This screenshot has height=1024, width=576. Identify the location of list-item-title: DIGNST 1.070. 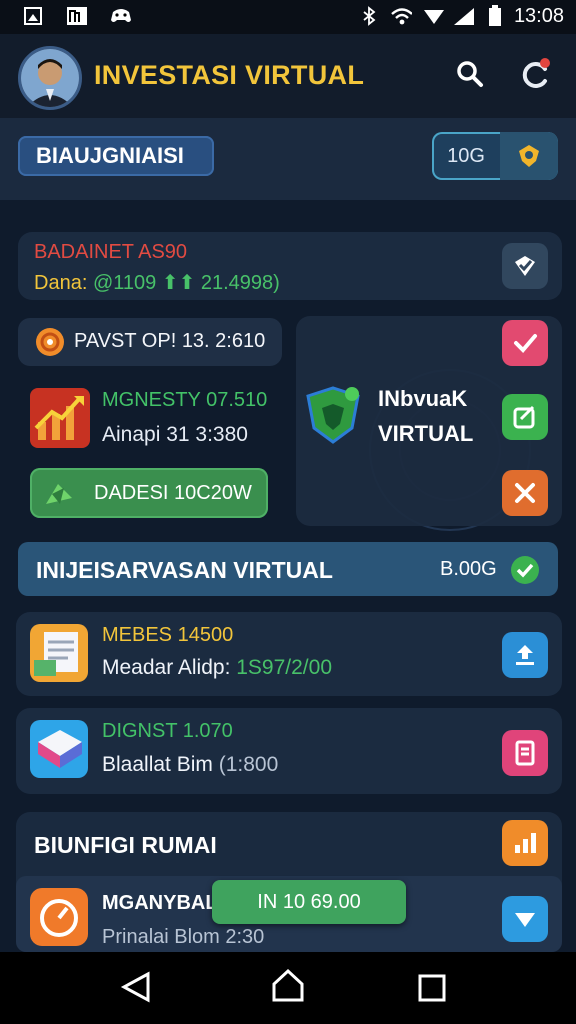
(167, 731).